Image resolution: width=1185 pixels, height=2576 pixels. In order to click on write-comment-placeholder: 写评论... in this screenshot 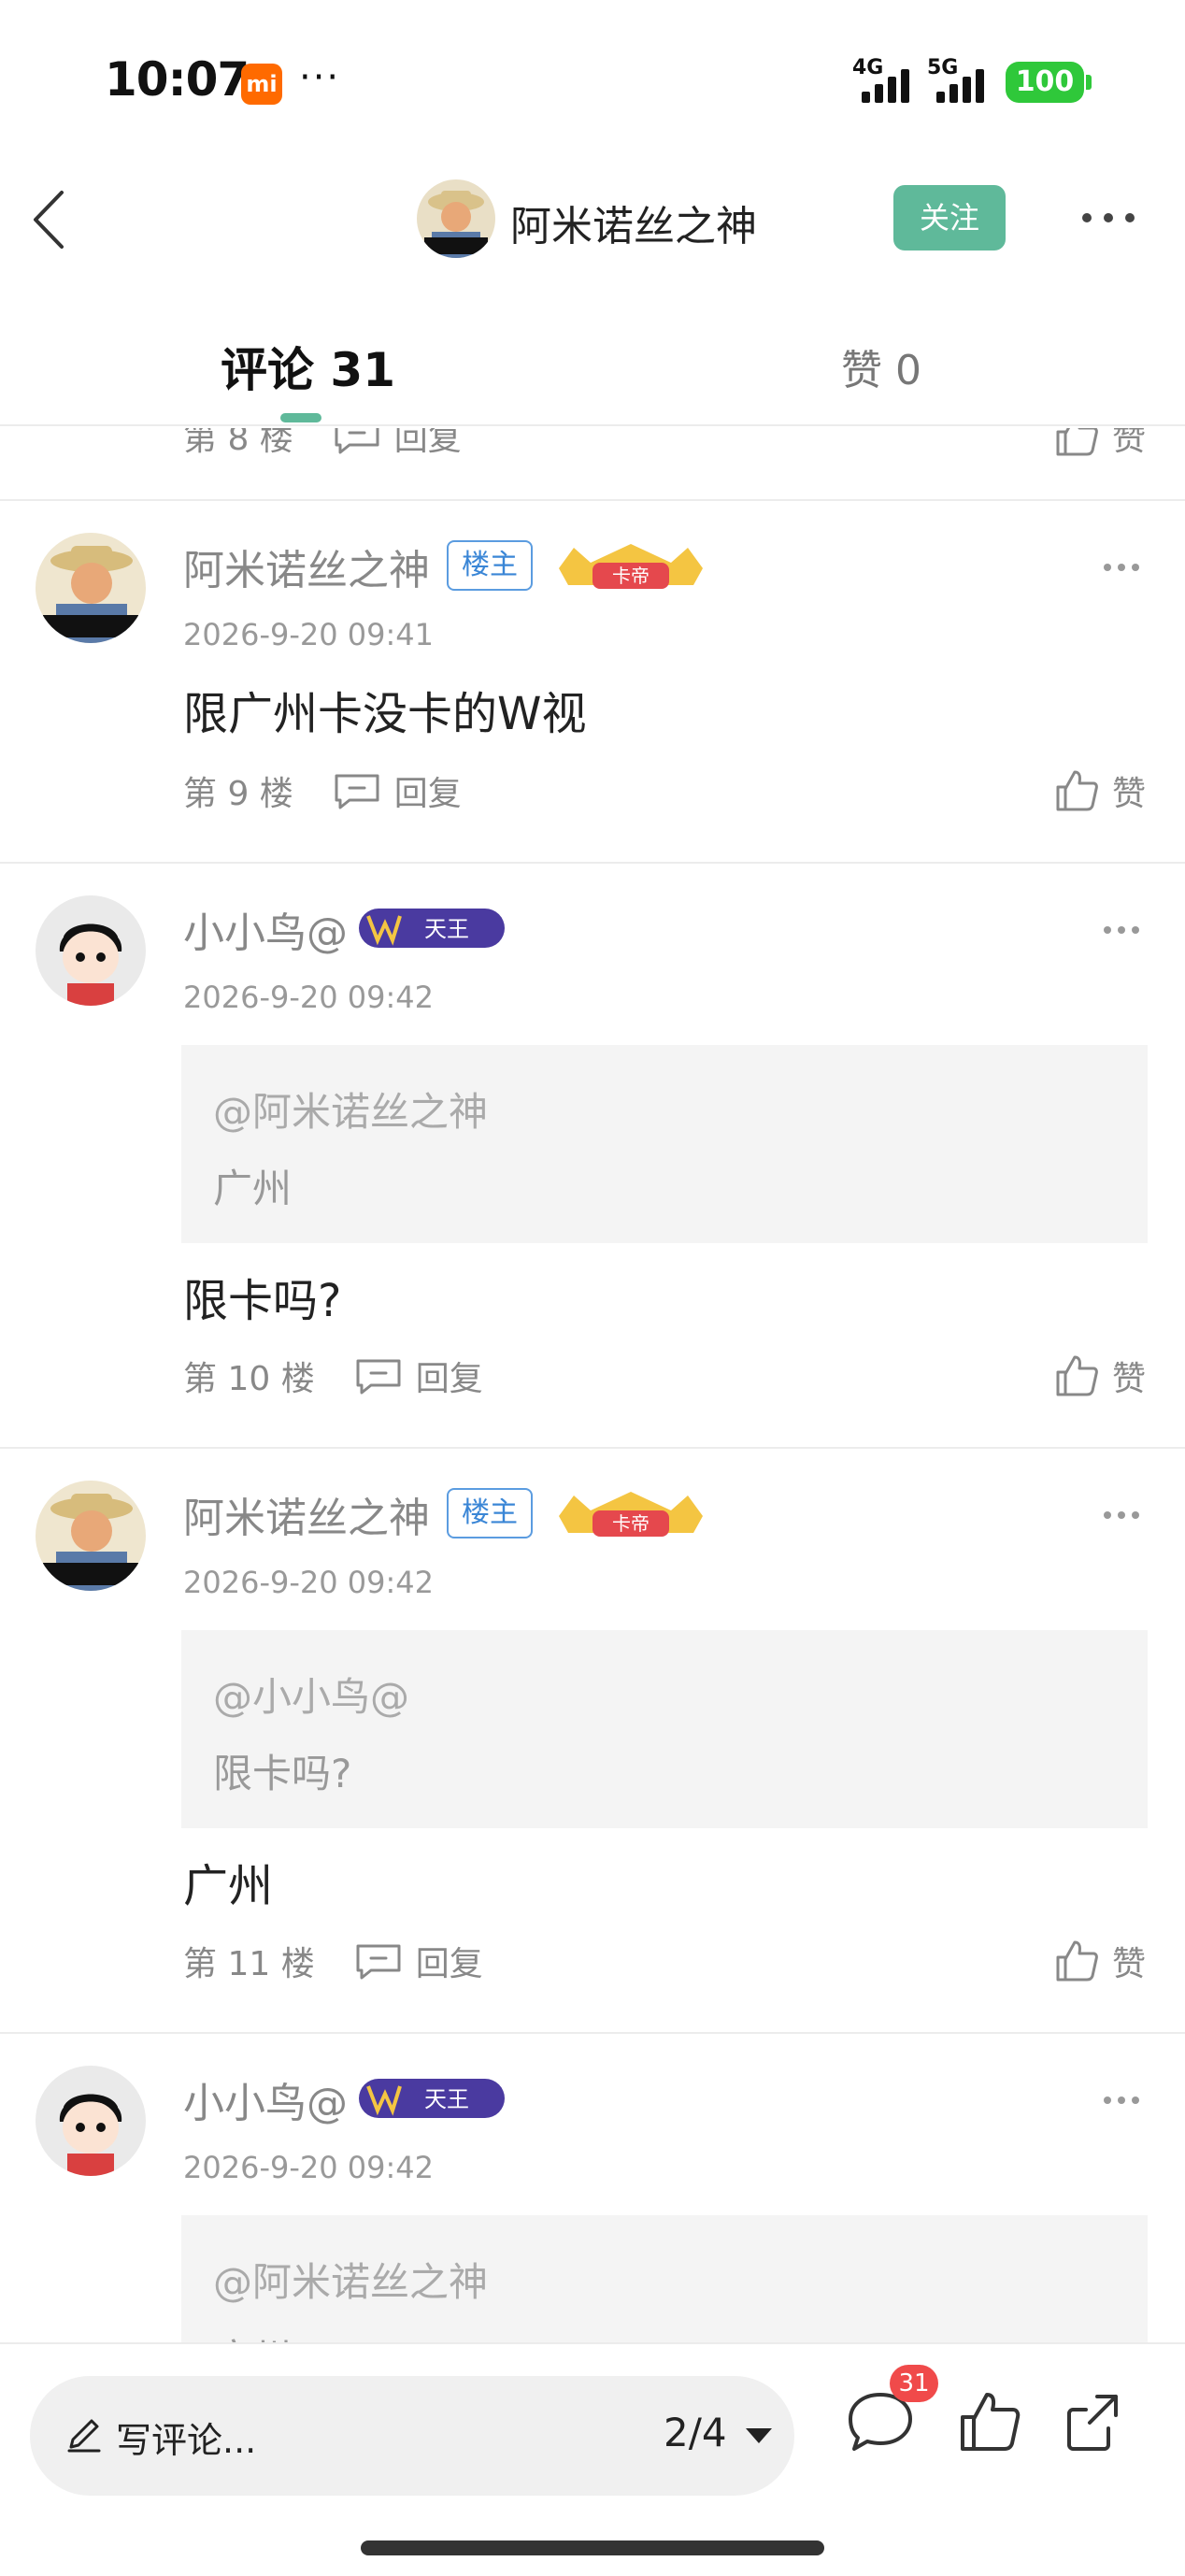, I will do `click(186, 2440)`.